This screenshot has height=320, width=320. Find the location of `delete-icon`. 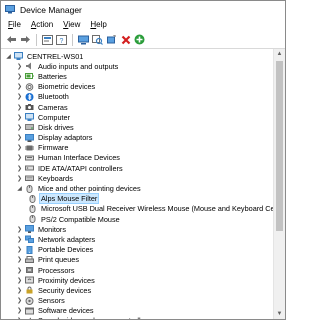

delete-icon is located at coordinates (125, 39).